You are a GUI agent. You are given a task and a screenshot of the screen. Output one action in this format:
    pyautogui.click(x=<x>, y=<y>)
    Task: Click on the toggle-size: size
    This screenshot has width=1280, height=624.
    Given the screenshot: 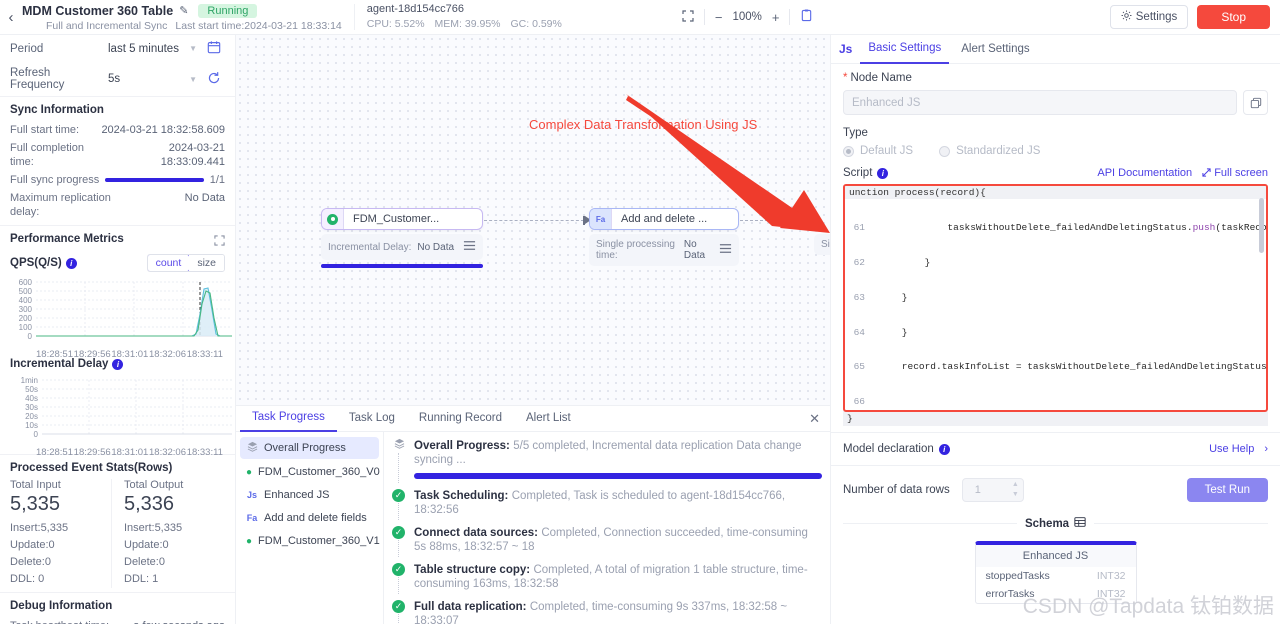 What is the action you would take?
    pyautogui.click(x=206, y=263)
    